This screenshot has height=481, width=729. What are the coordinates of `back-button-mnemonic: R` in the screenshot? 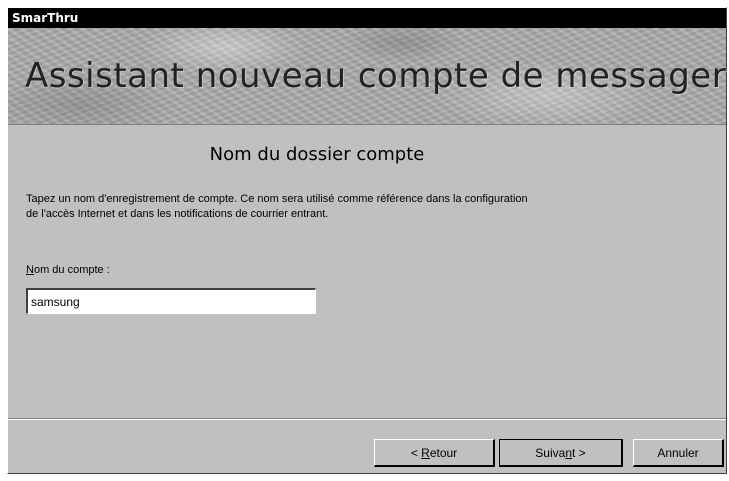 It's located at (425, 452).